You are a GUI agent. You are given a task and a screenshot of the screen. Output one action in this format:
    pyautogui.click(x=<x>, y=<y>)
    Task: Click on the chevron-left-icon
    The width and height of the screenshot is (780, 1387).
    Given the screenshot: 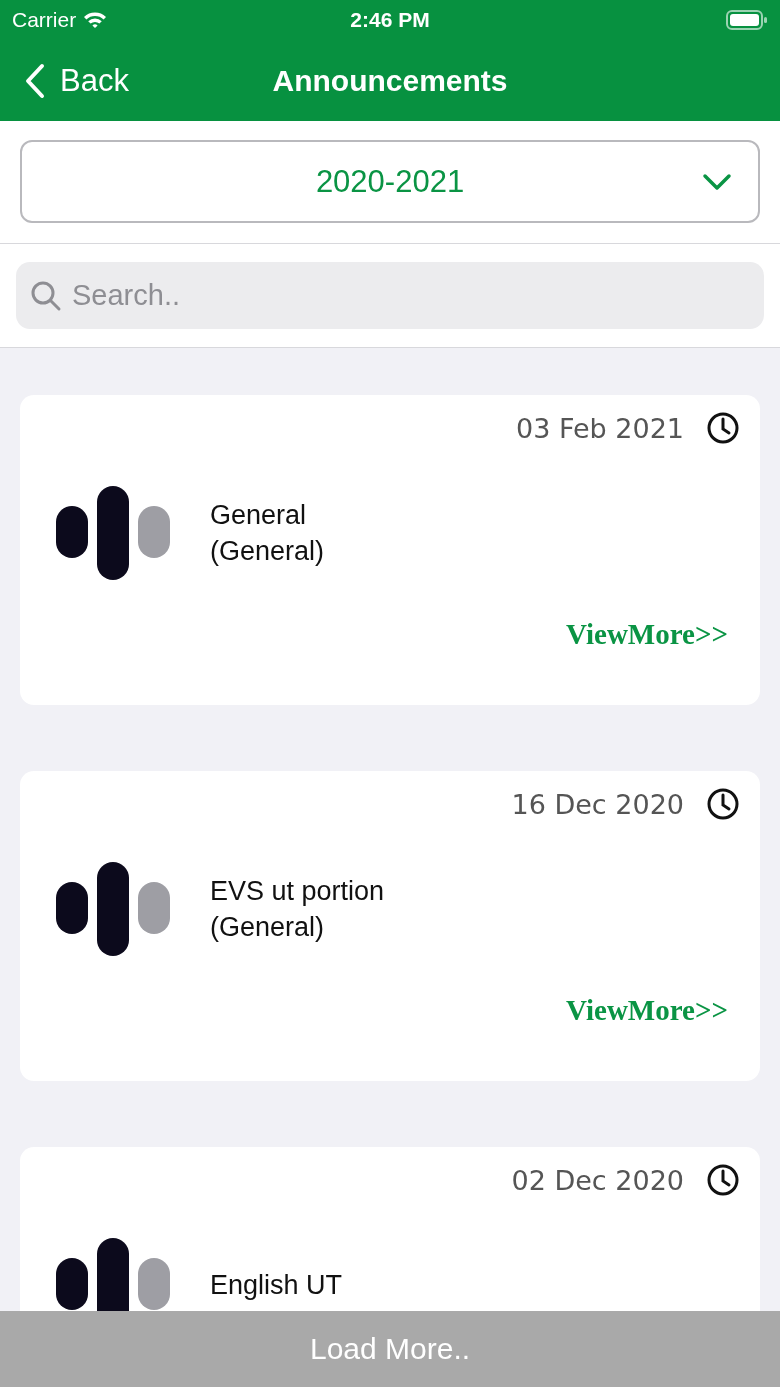 What is the action you would take?
    pyautogui.click(x=35, y=80)
    